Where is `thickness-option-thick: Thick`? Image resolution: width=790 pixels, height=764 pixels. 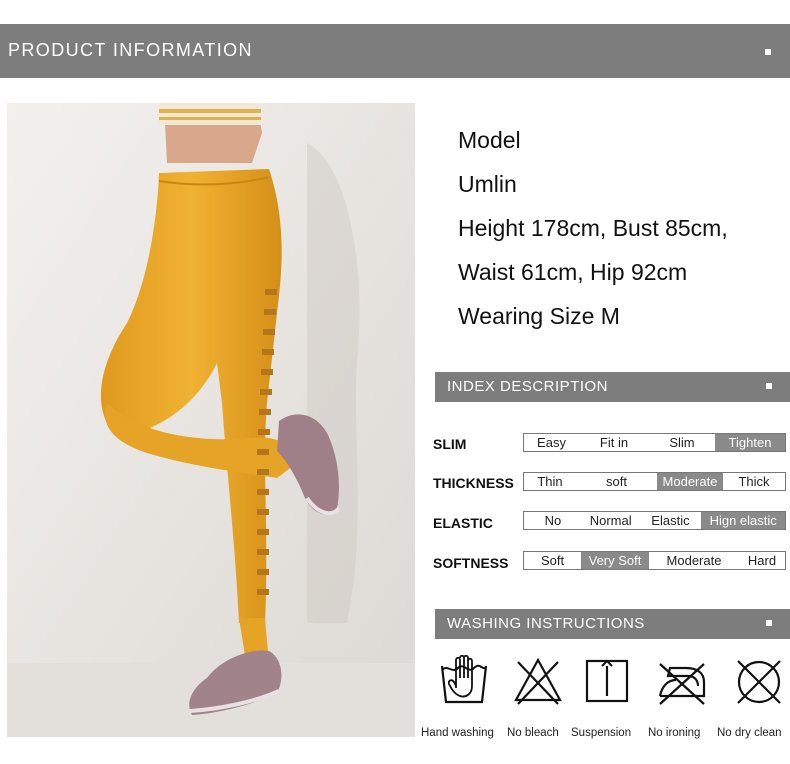
thickness-option-thick: Thick is located at coordinates (754, 481).